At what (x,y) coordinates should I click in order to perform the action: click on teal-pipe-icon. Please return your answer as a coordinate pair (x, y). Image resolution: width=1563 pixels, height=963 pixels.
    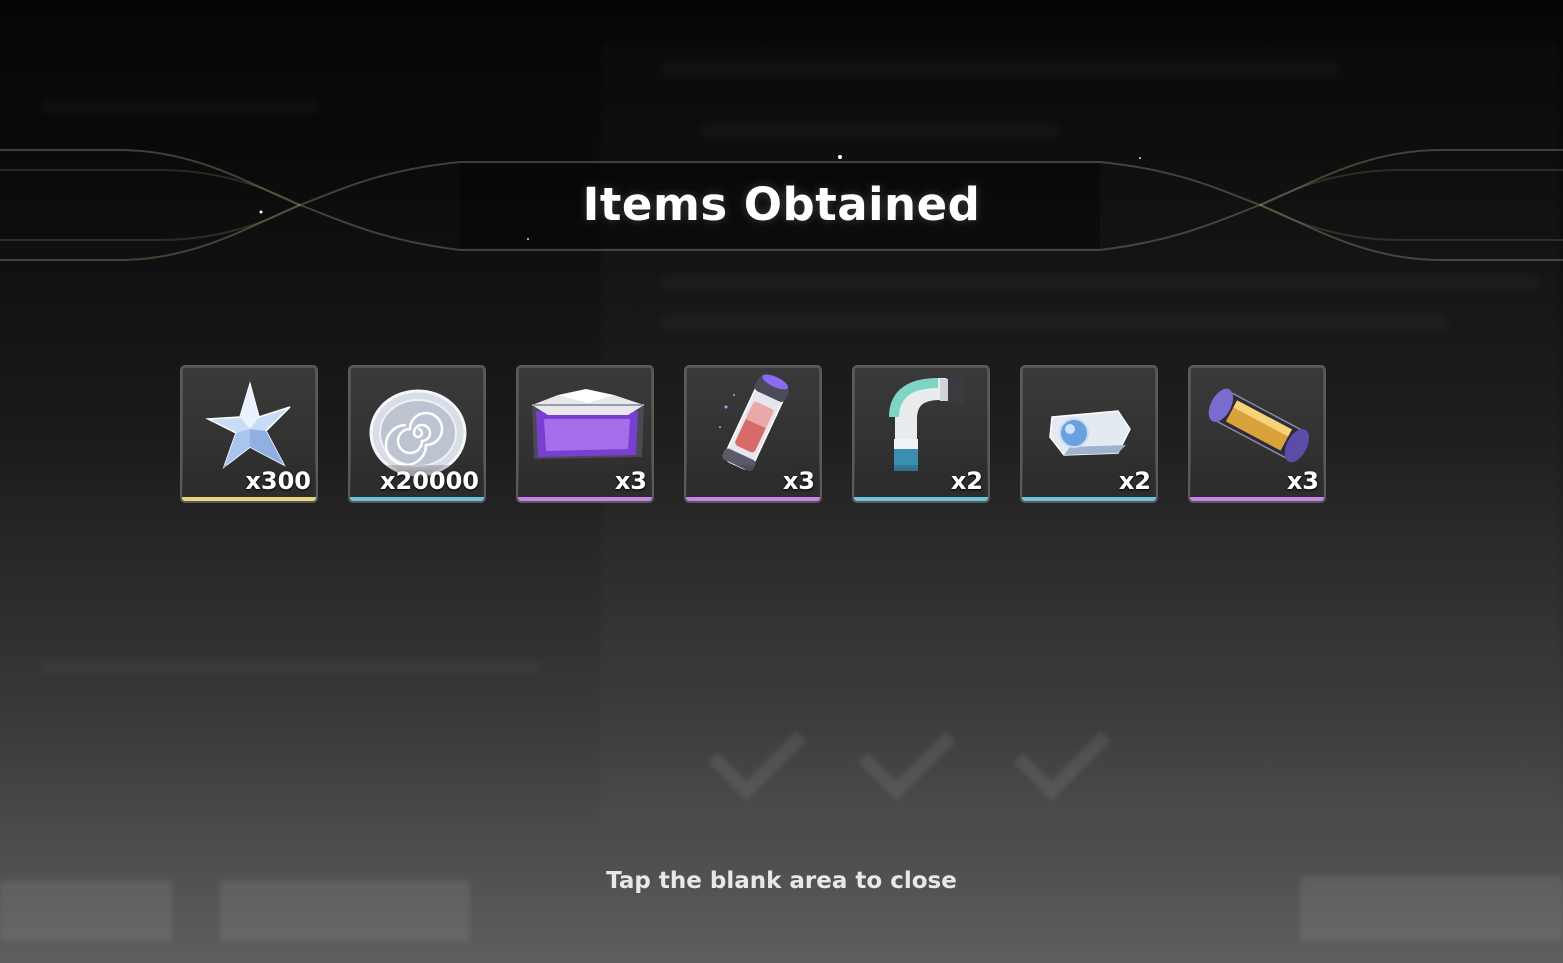
    Looking at the image, I should click on (926, 424).